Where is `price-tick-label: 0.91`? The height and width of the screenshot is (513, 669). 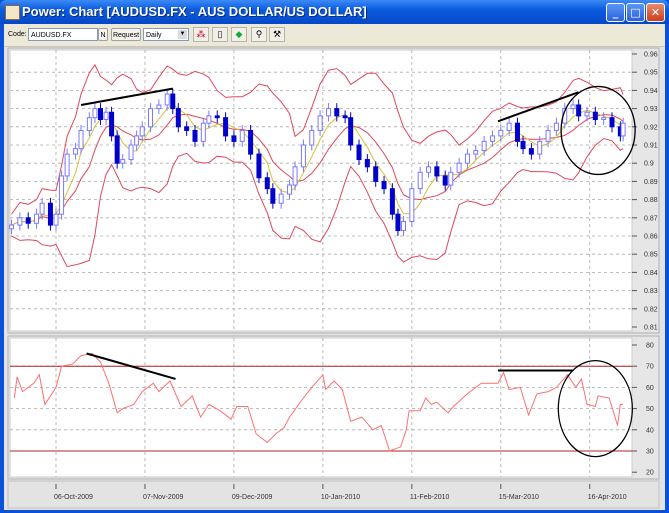
price-tick-label: 0.91 is located at coordinates (651, 146).